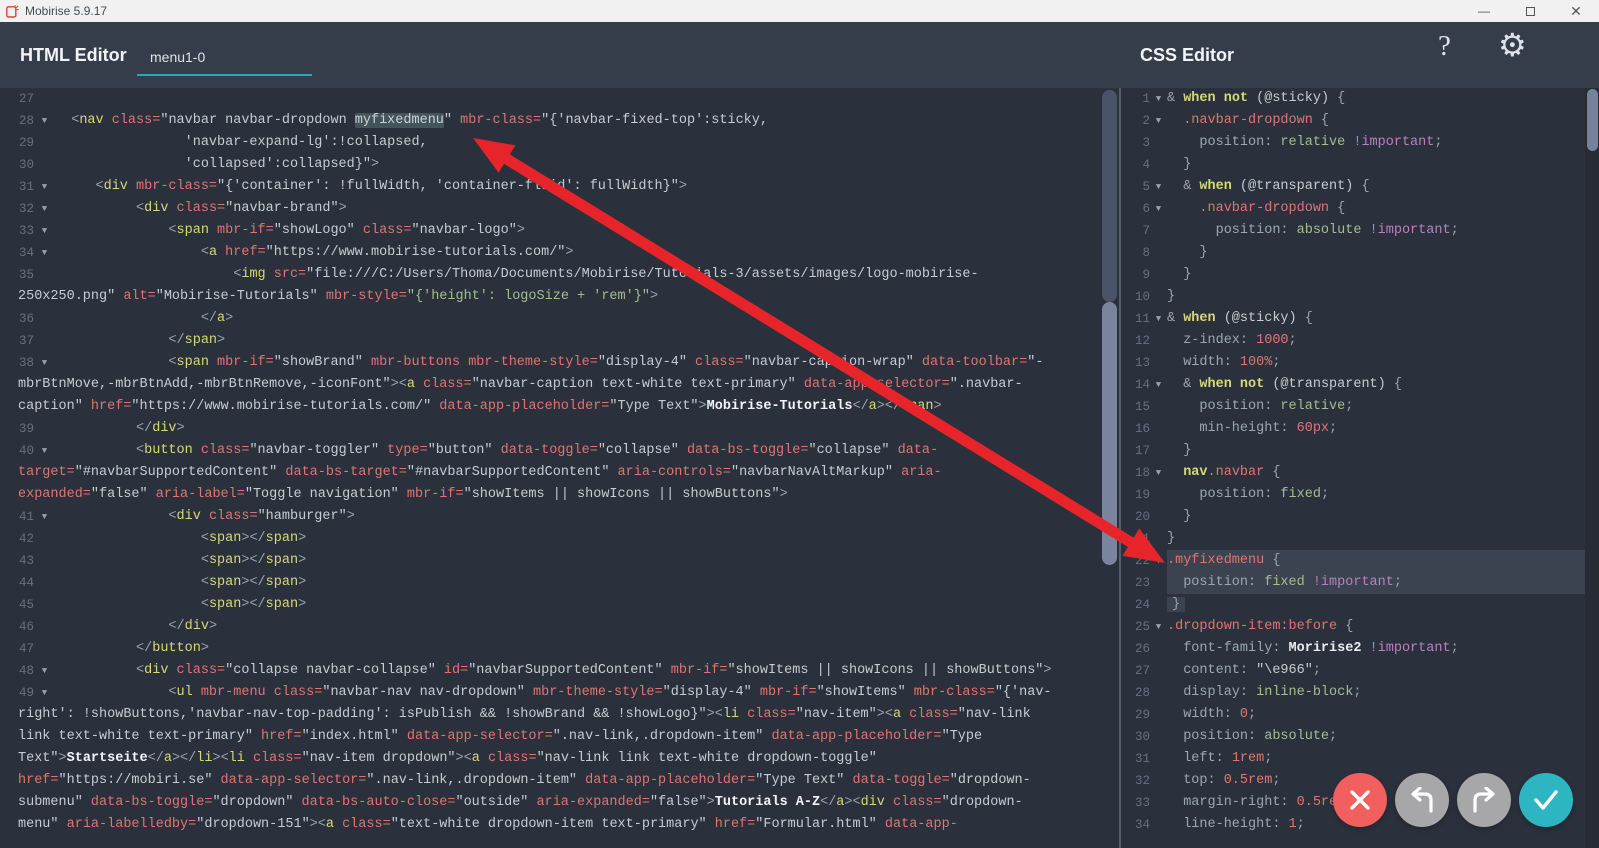 Image resolution: width=1599 pixels, height=848 pixels. What do you see at coordinates (559, 583) in the screenshot?
I see `code-row: 44 <span></span>` at bounding box center [559, 583].